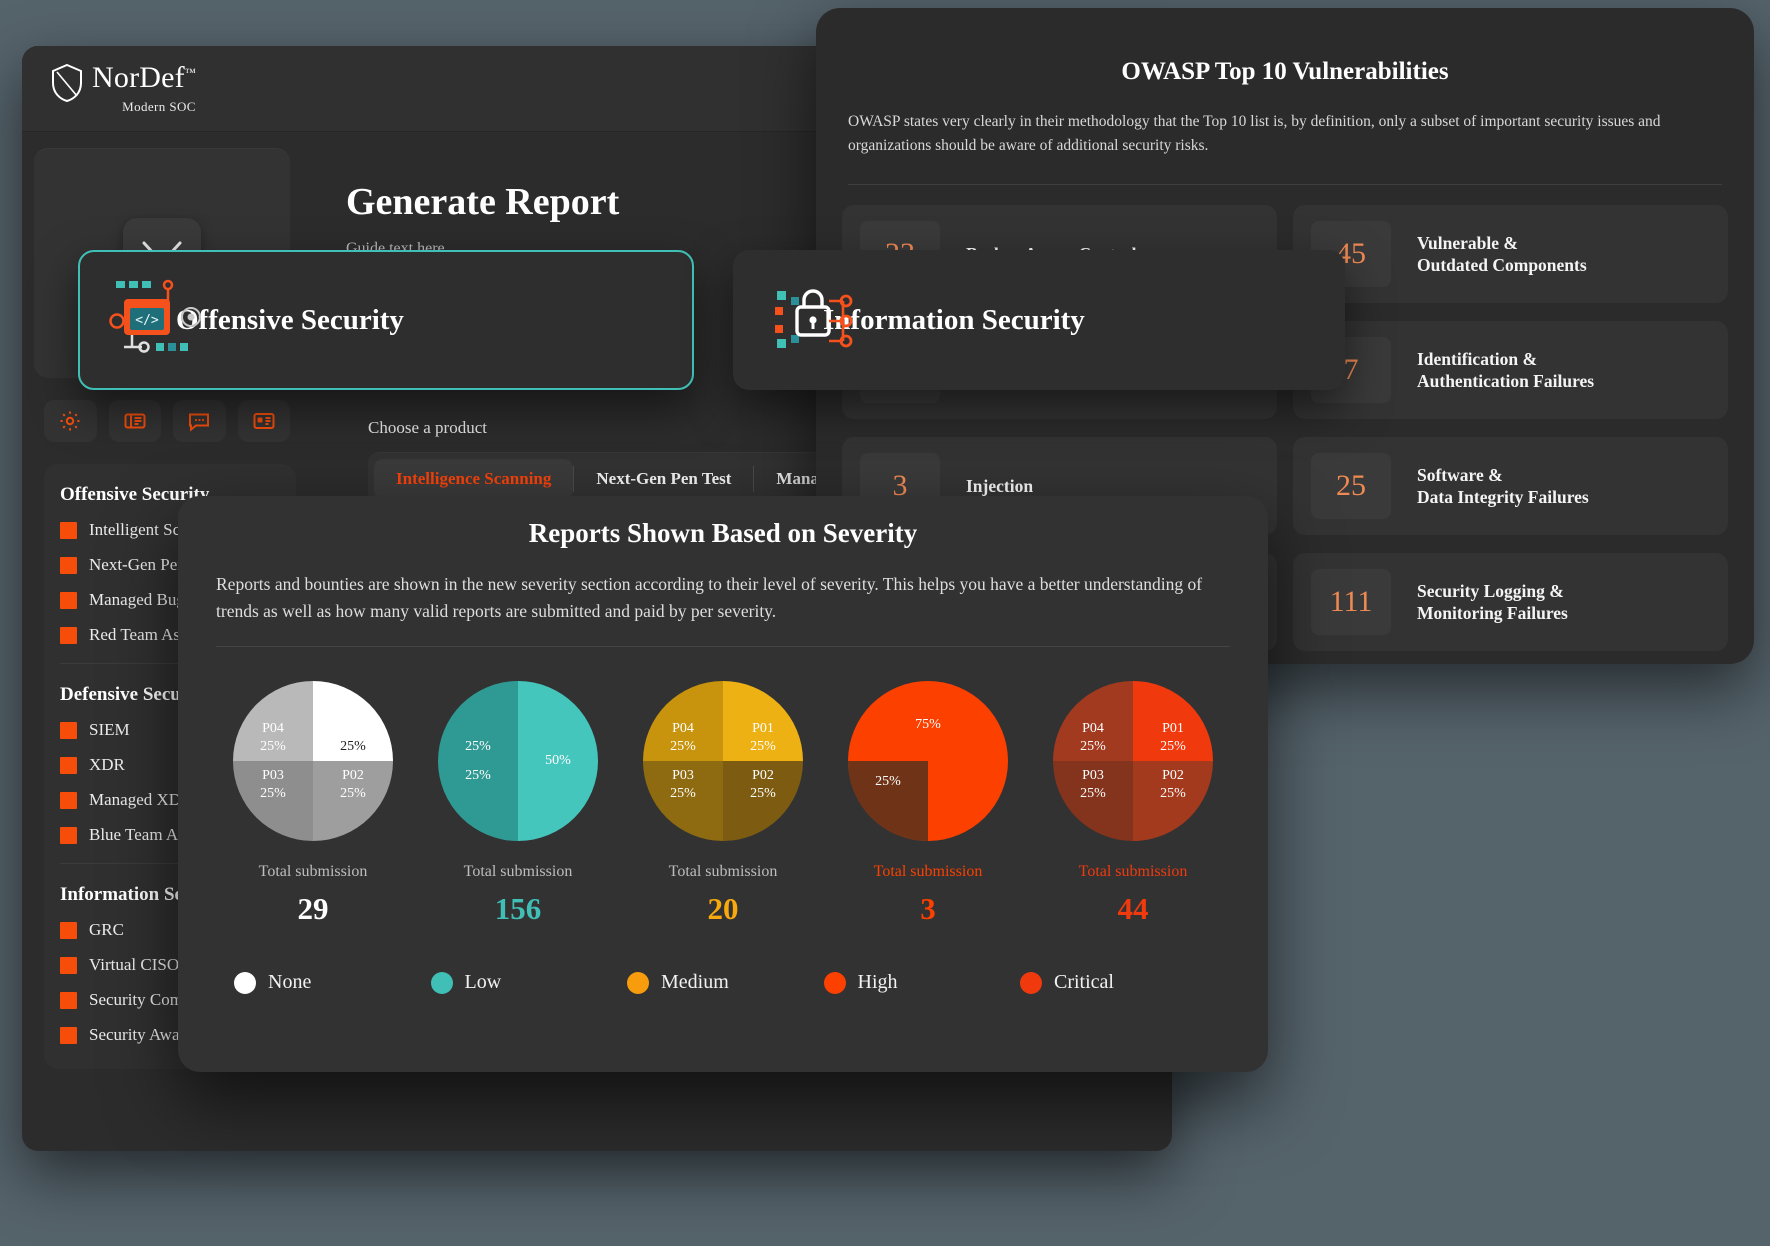  What do you see at coordinates (518, 909) in the screenshot?
I see `pie-total: 156` at bounding box center [518, 909].